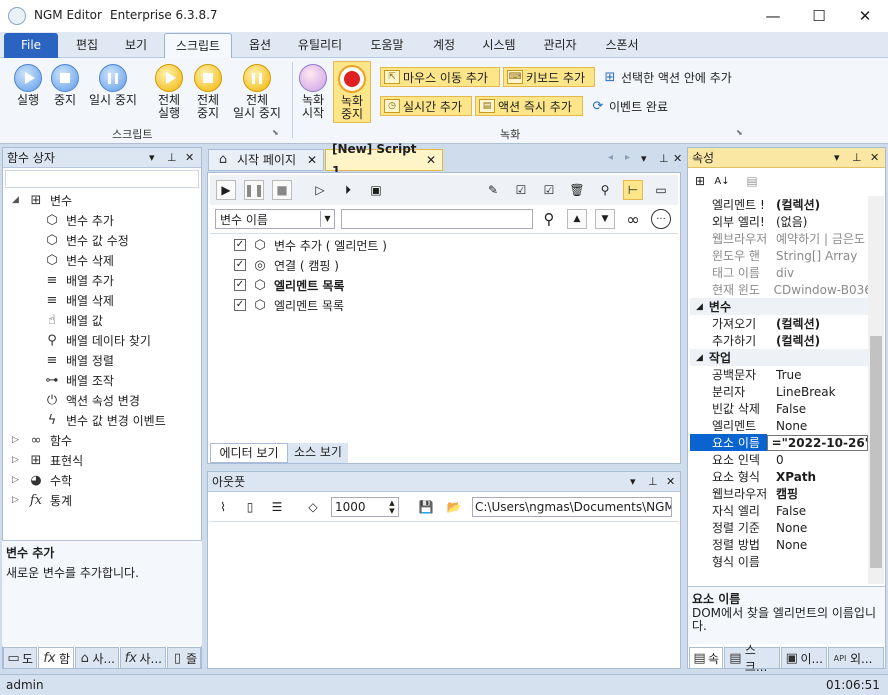 The width and height of the screenshot is (888, 695). Describe the element at coordinates (365, 507) in the screenshot. I see `output-count-stepper: 1000 ▲ ▼` at that location.